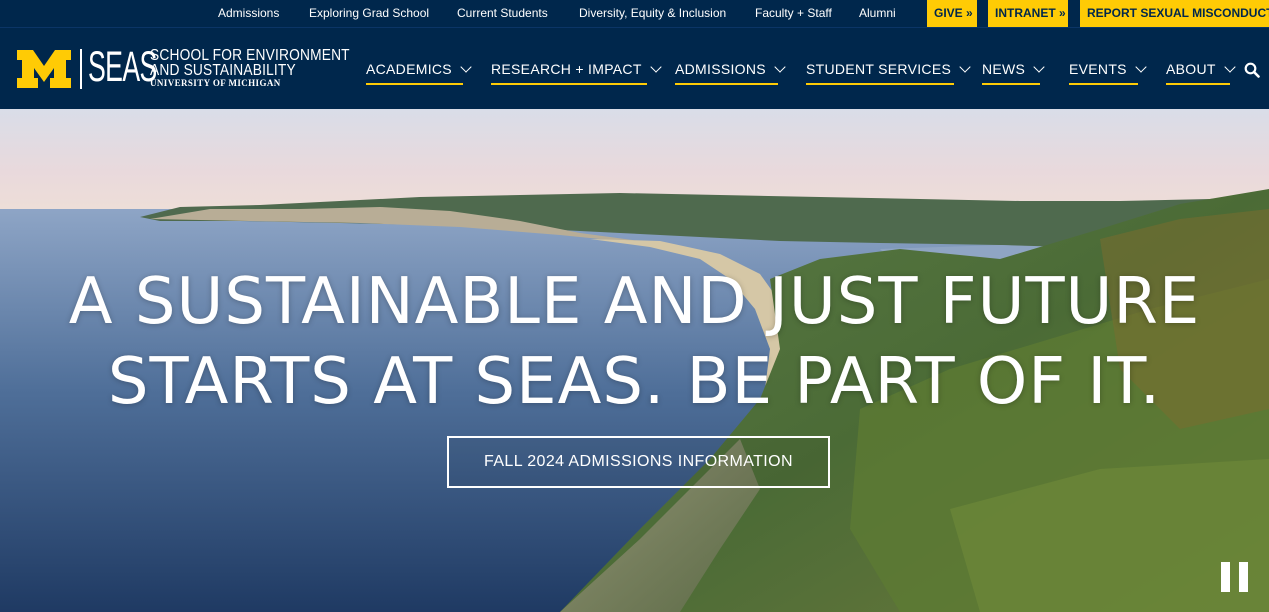 The image size is (1269, 612). What do you see at coordinates (250, 55) in the screenshot?
I see `logo-line-1: SCHOOL FOR ENVIRONMENT` at bounding box center [250, 55].